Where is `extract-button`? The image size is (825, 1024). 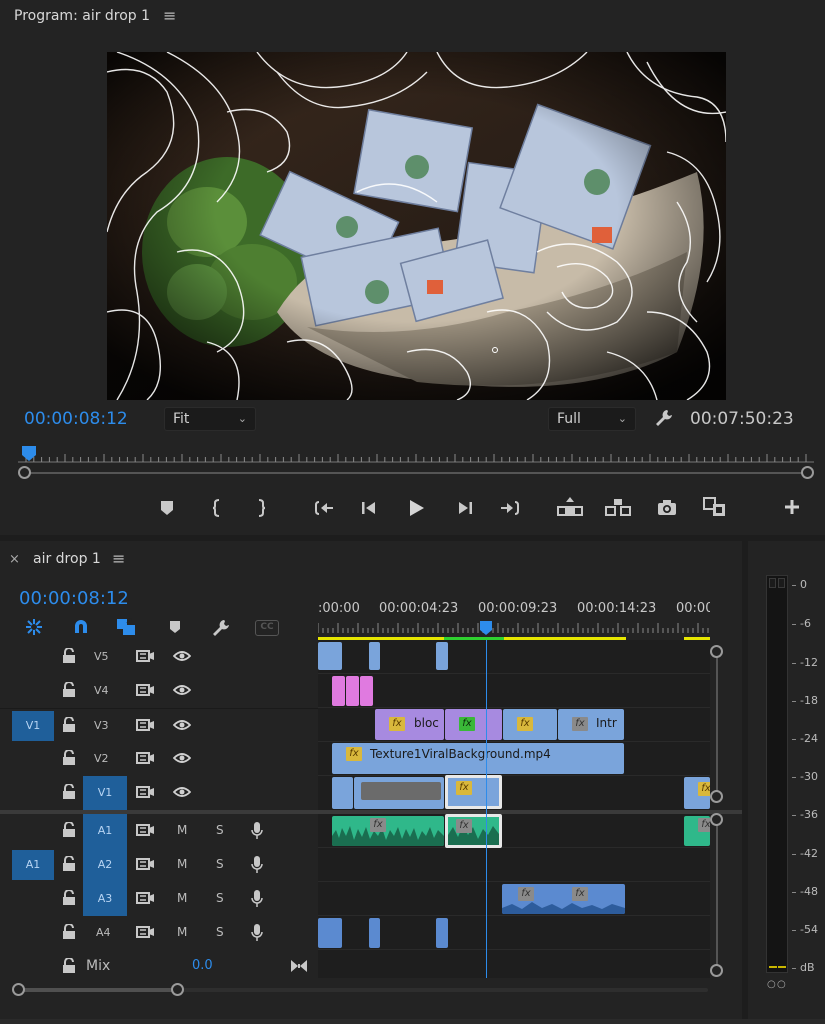 extract-button is located at coordinates (618, 507).